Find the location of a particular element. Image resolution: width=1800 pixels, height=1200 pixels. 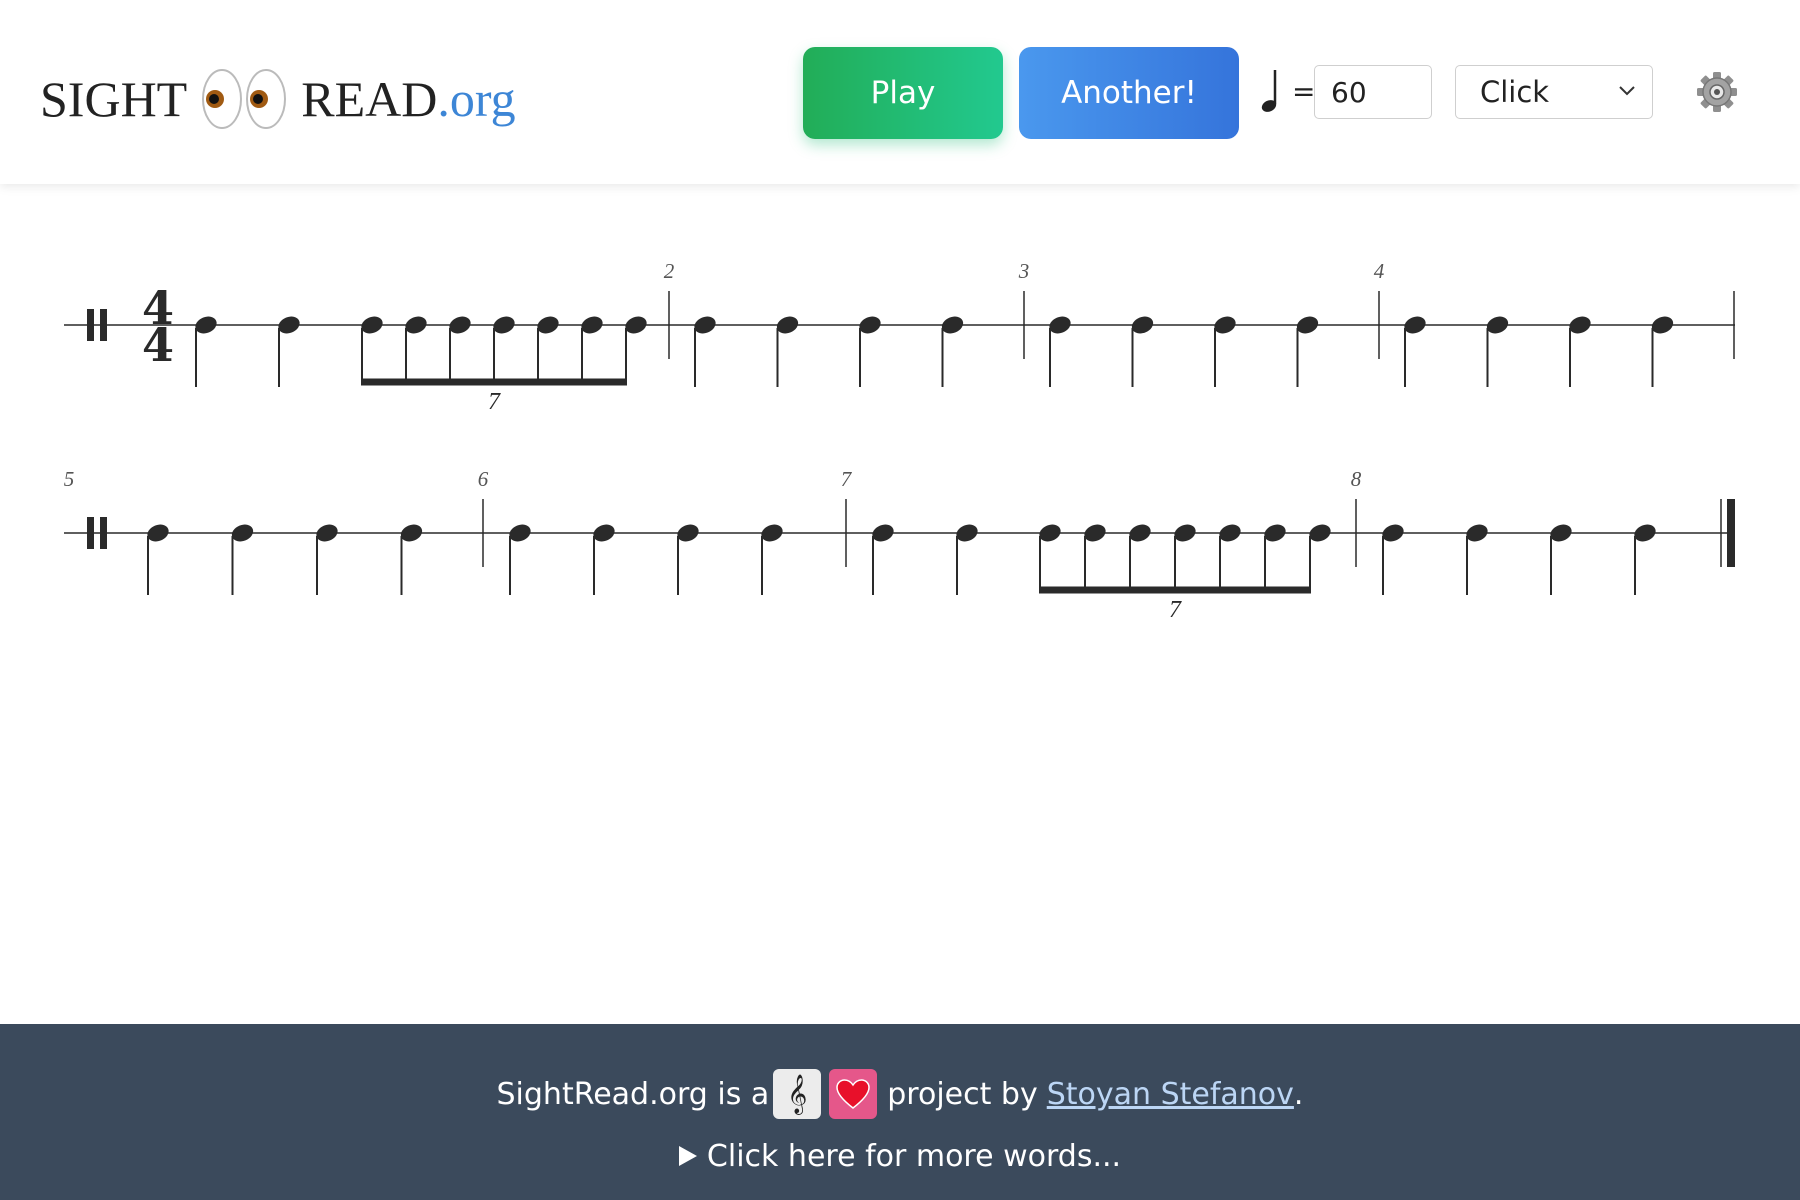

time-signature-bottom: 4 is located at coordinates (158, 345).